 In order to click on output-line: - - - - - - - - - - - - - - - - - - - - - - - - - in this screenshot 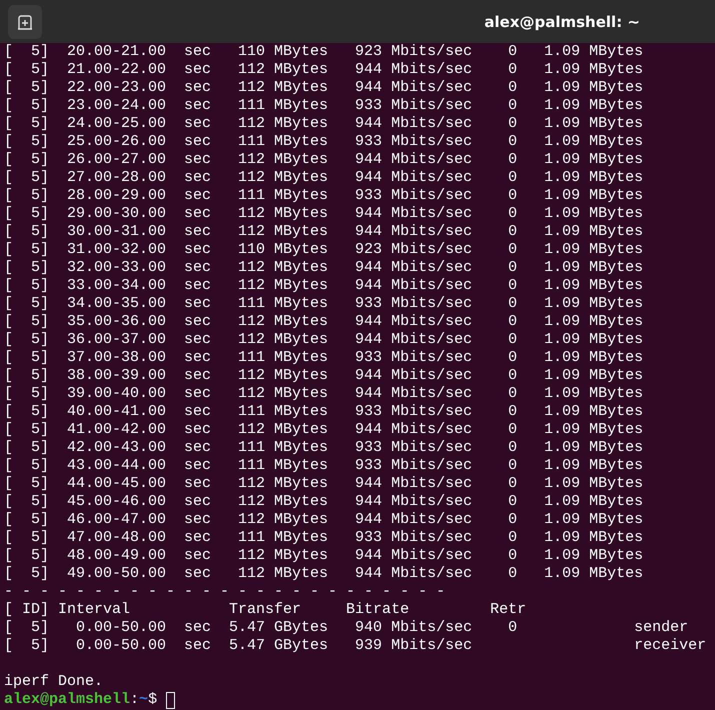, I will do `click(225, 592)`.